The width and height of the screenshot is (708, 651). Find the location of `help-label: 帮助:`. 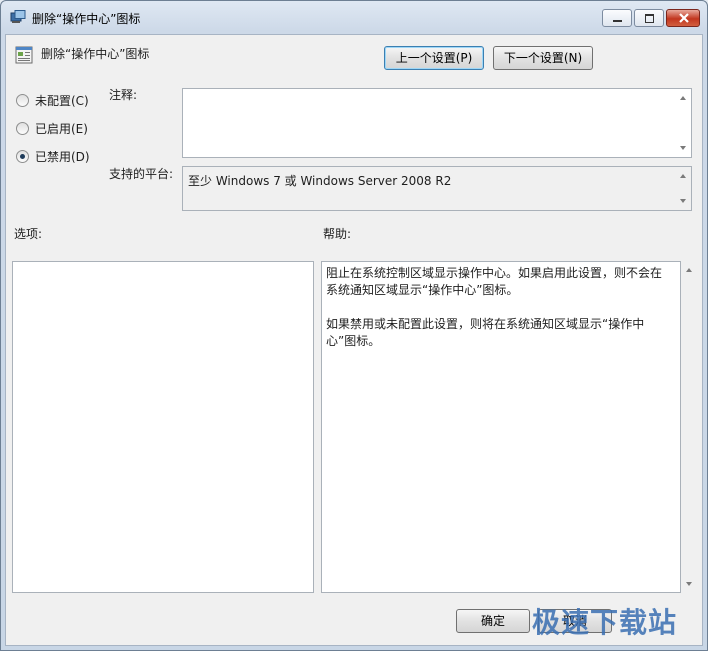

help-label: 帮助: is located at coordinates (337, 234).